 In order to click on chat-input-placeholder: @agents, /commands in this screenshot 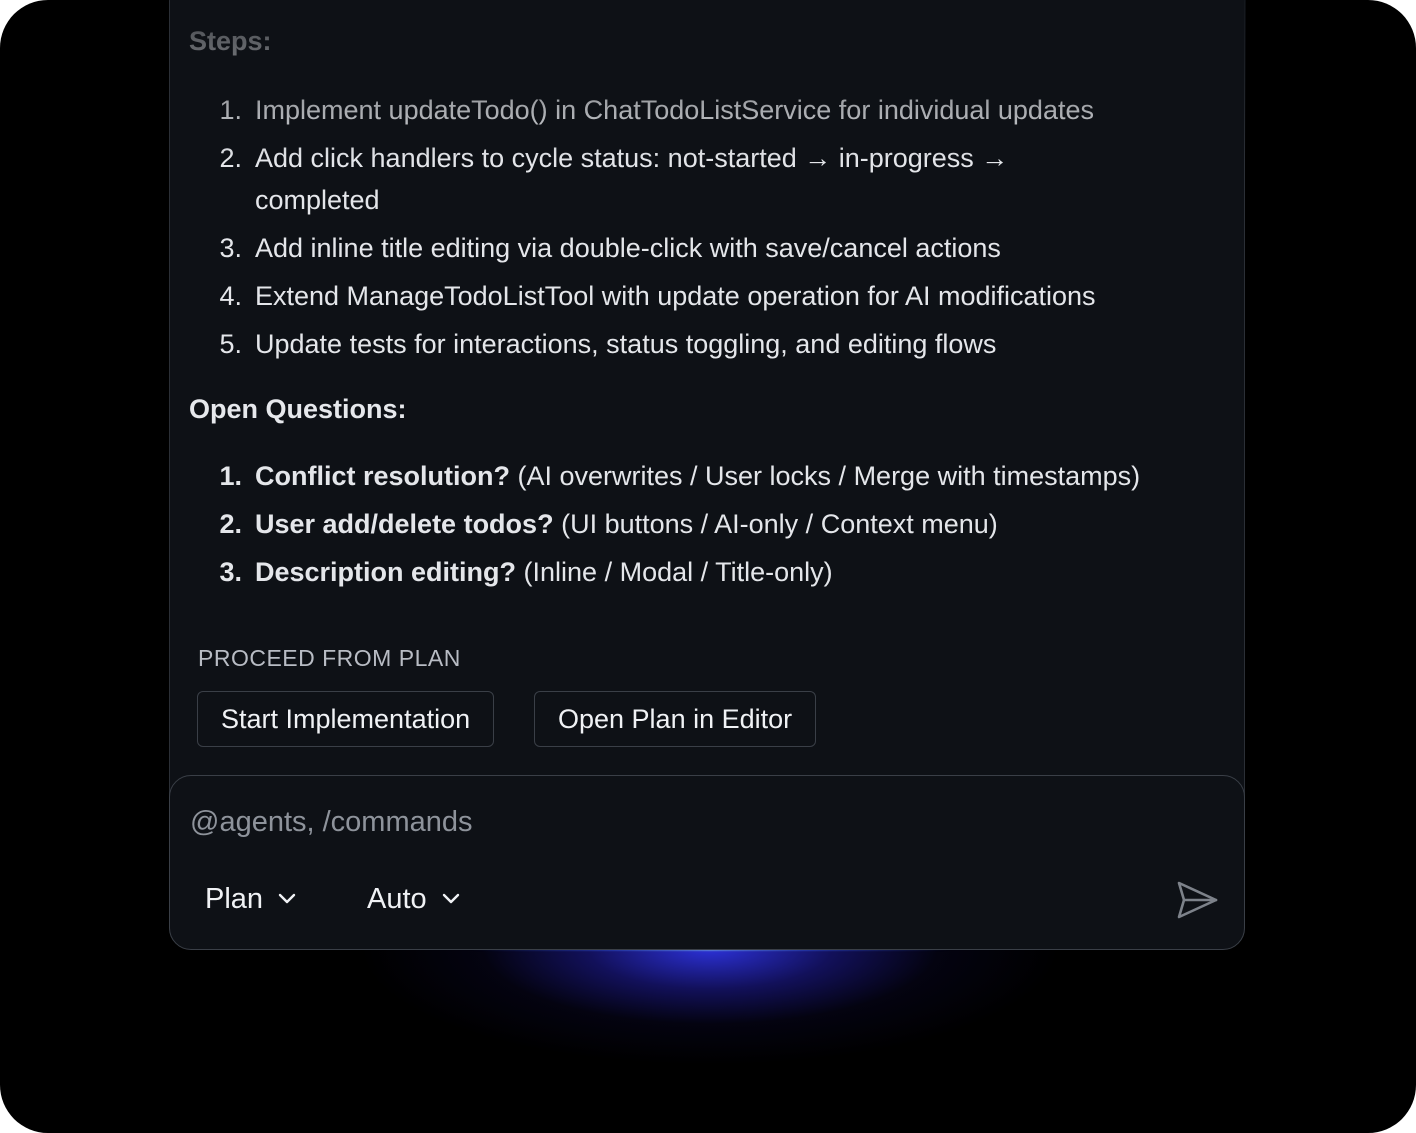, I will do `click(331, 822)`.